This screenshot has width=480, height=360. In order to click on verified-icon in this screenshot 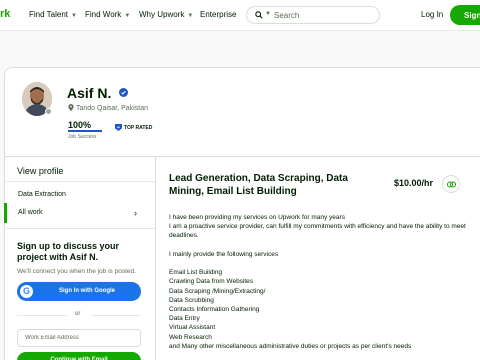, I will do `click(123, 92)`.